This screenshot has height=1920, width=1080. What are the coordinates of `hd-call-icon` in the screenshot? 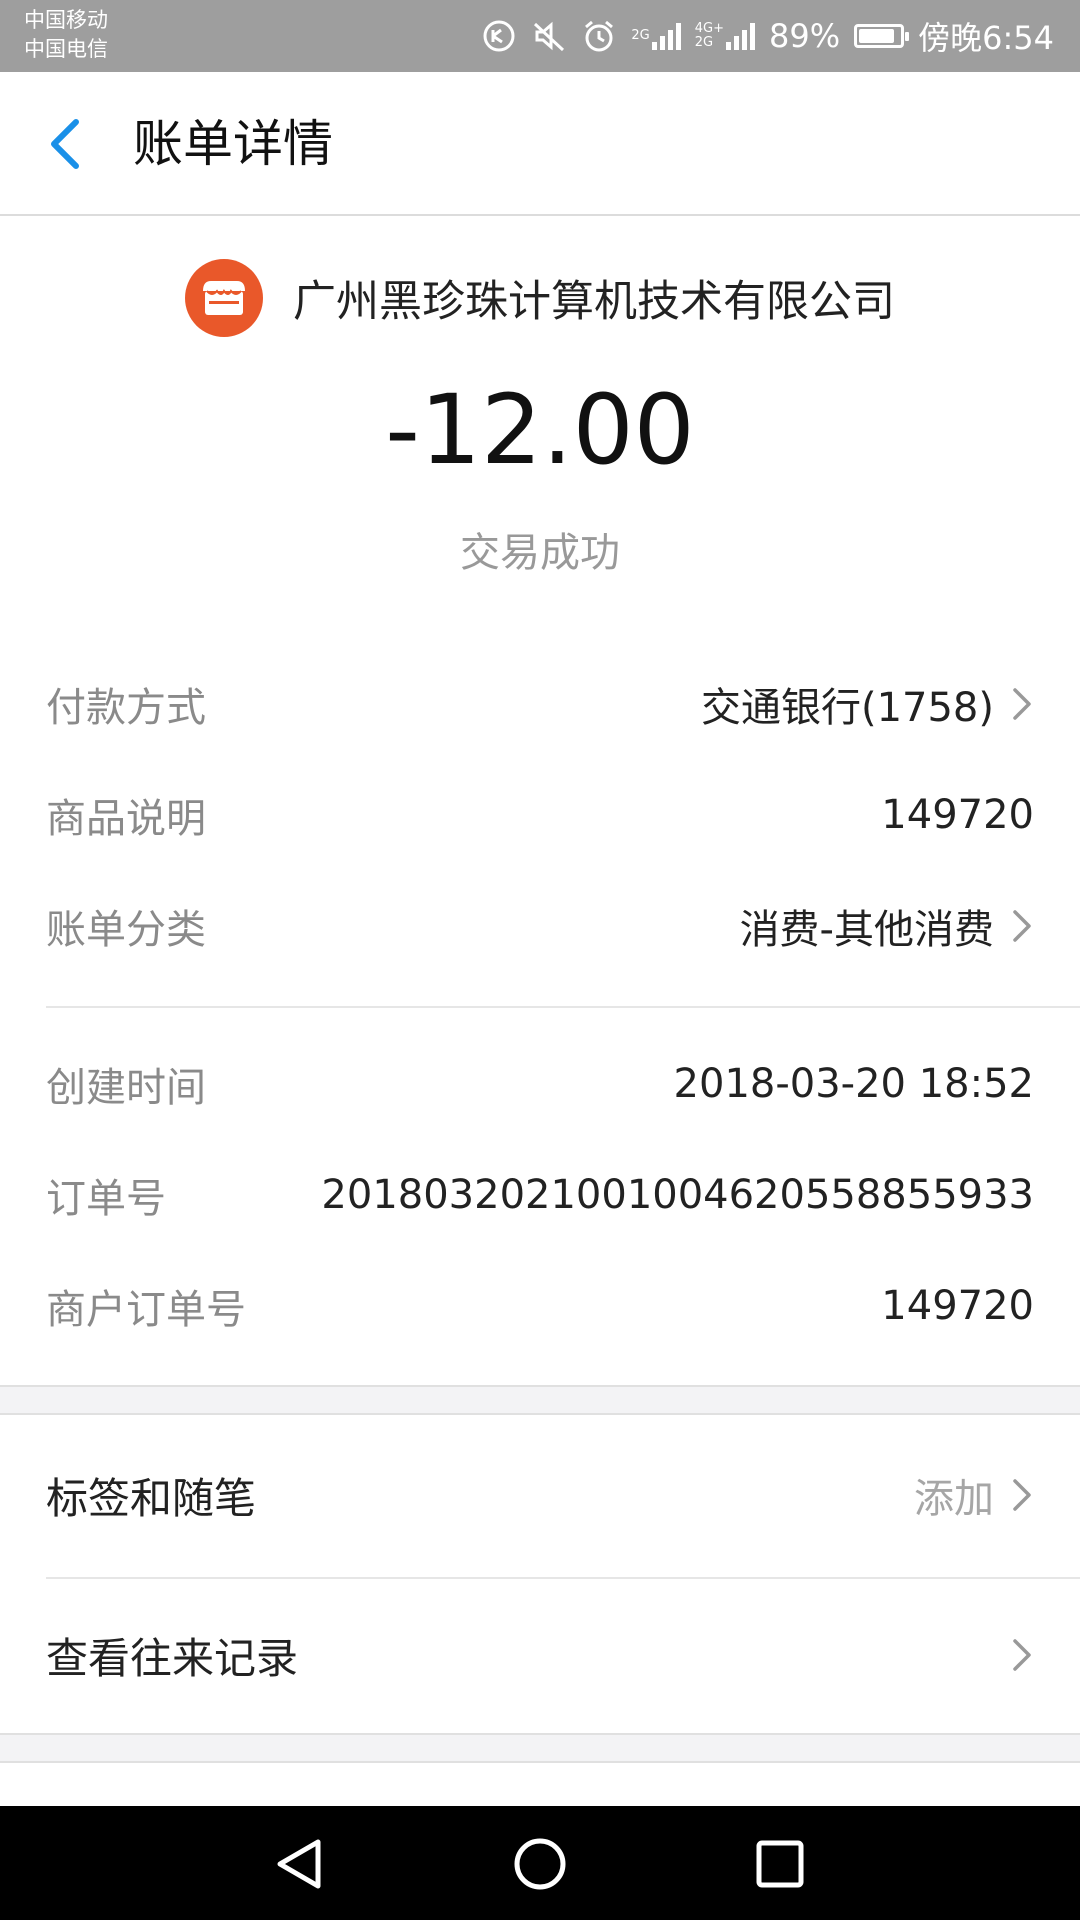 It's located at (499, 36).